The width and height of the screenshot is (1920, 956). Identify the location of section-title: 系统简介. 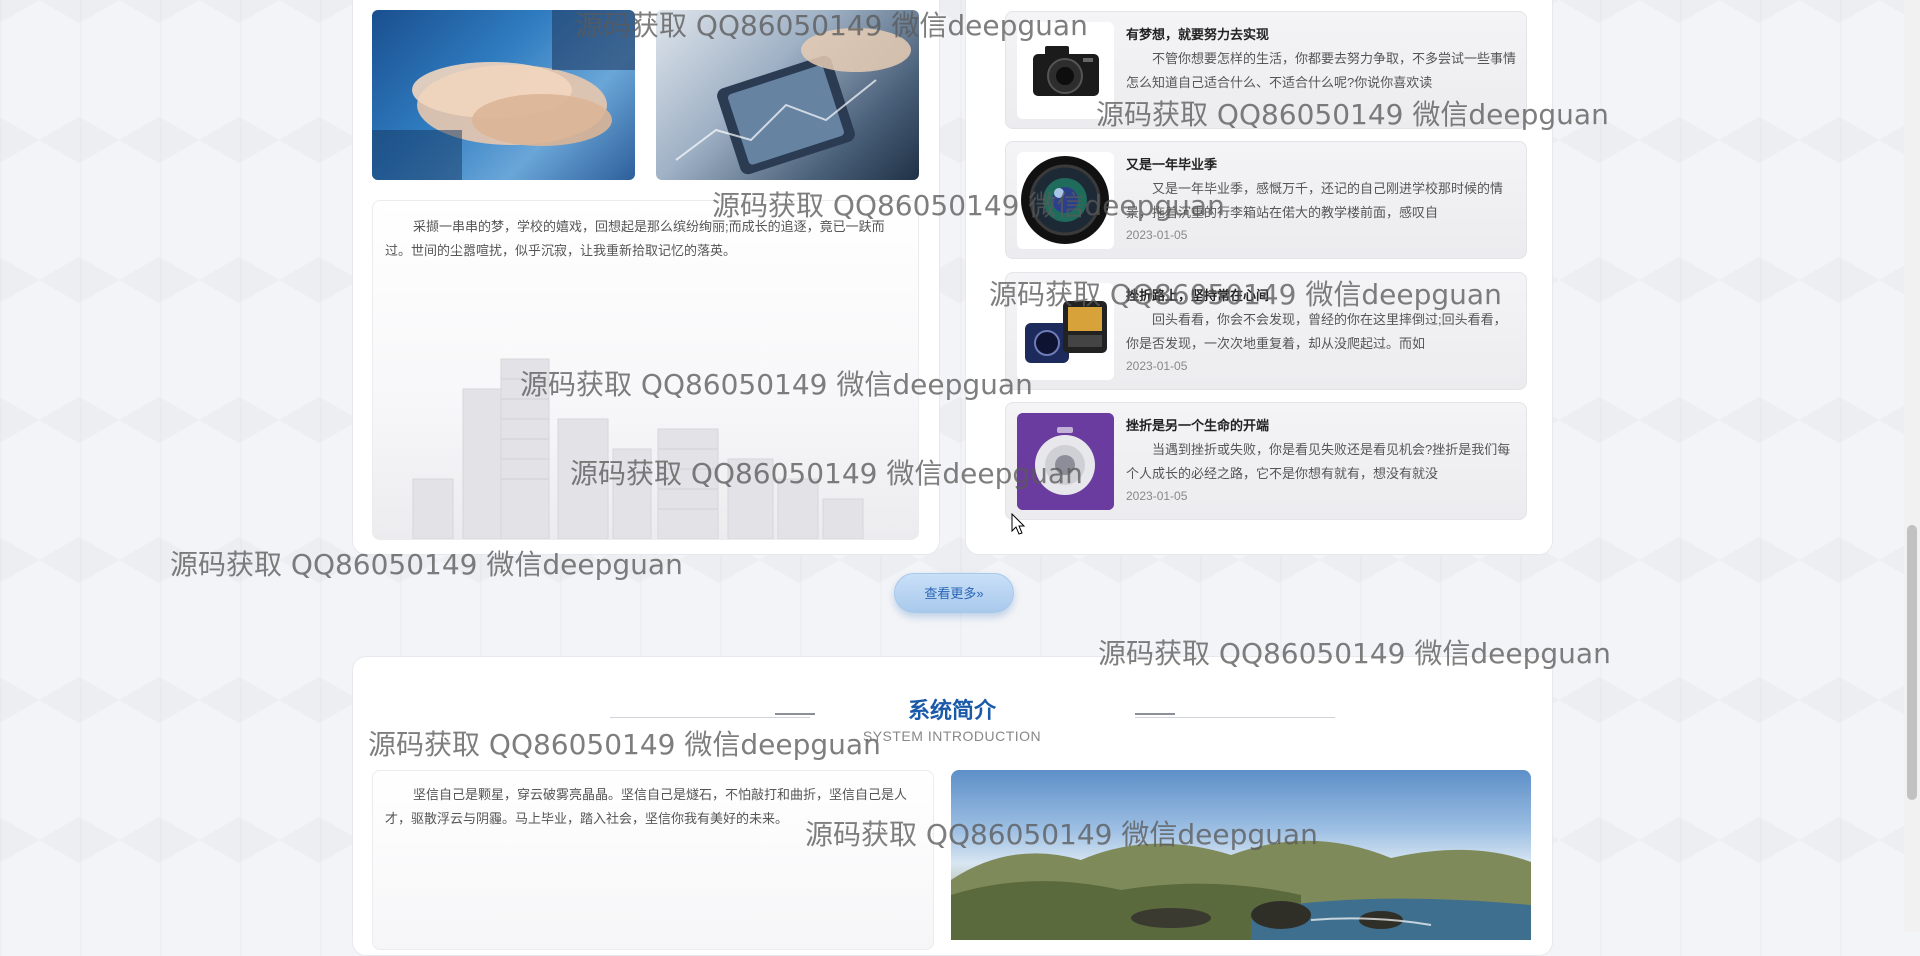
(951, 710).